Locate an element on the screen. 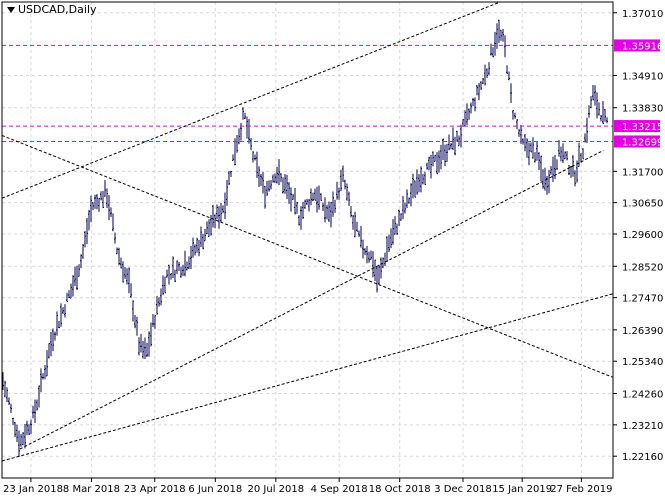 This screenshot has height=500, width=665. y-tick-label: 1.37010 is located at coordinates (642, 14).